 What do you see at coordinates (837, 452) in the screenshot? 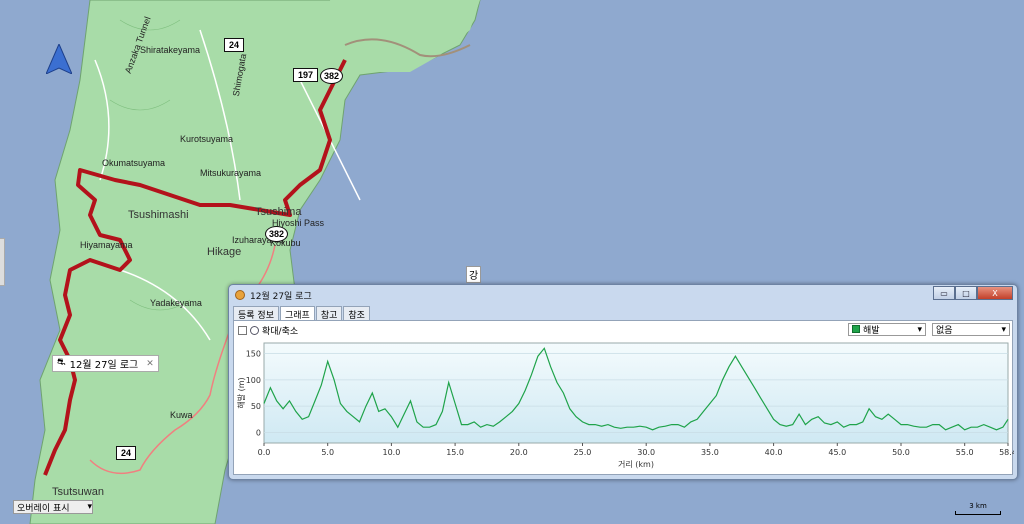
I see `x-tick-label: 45.0` at bounding box center [837, 452].